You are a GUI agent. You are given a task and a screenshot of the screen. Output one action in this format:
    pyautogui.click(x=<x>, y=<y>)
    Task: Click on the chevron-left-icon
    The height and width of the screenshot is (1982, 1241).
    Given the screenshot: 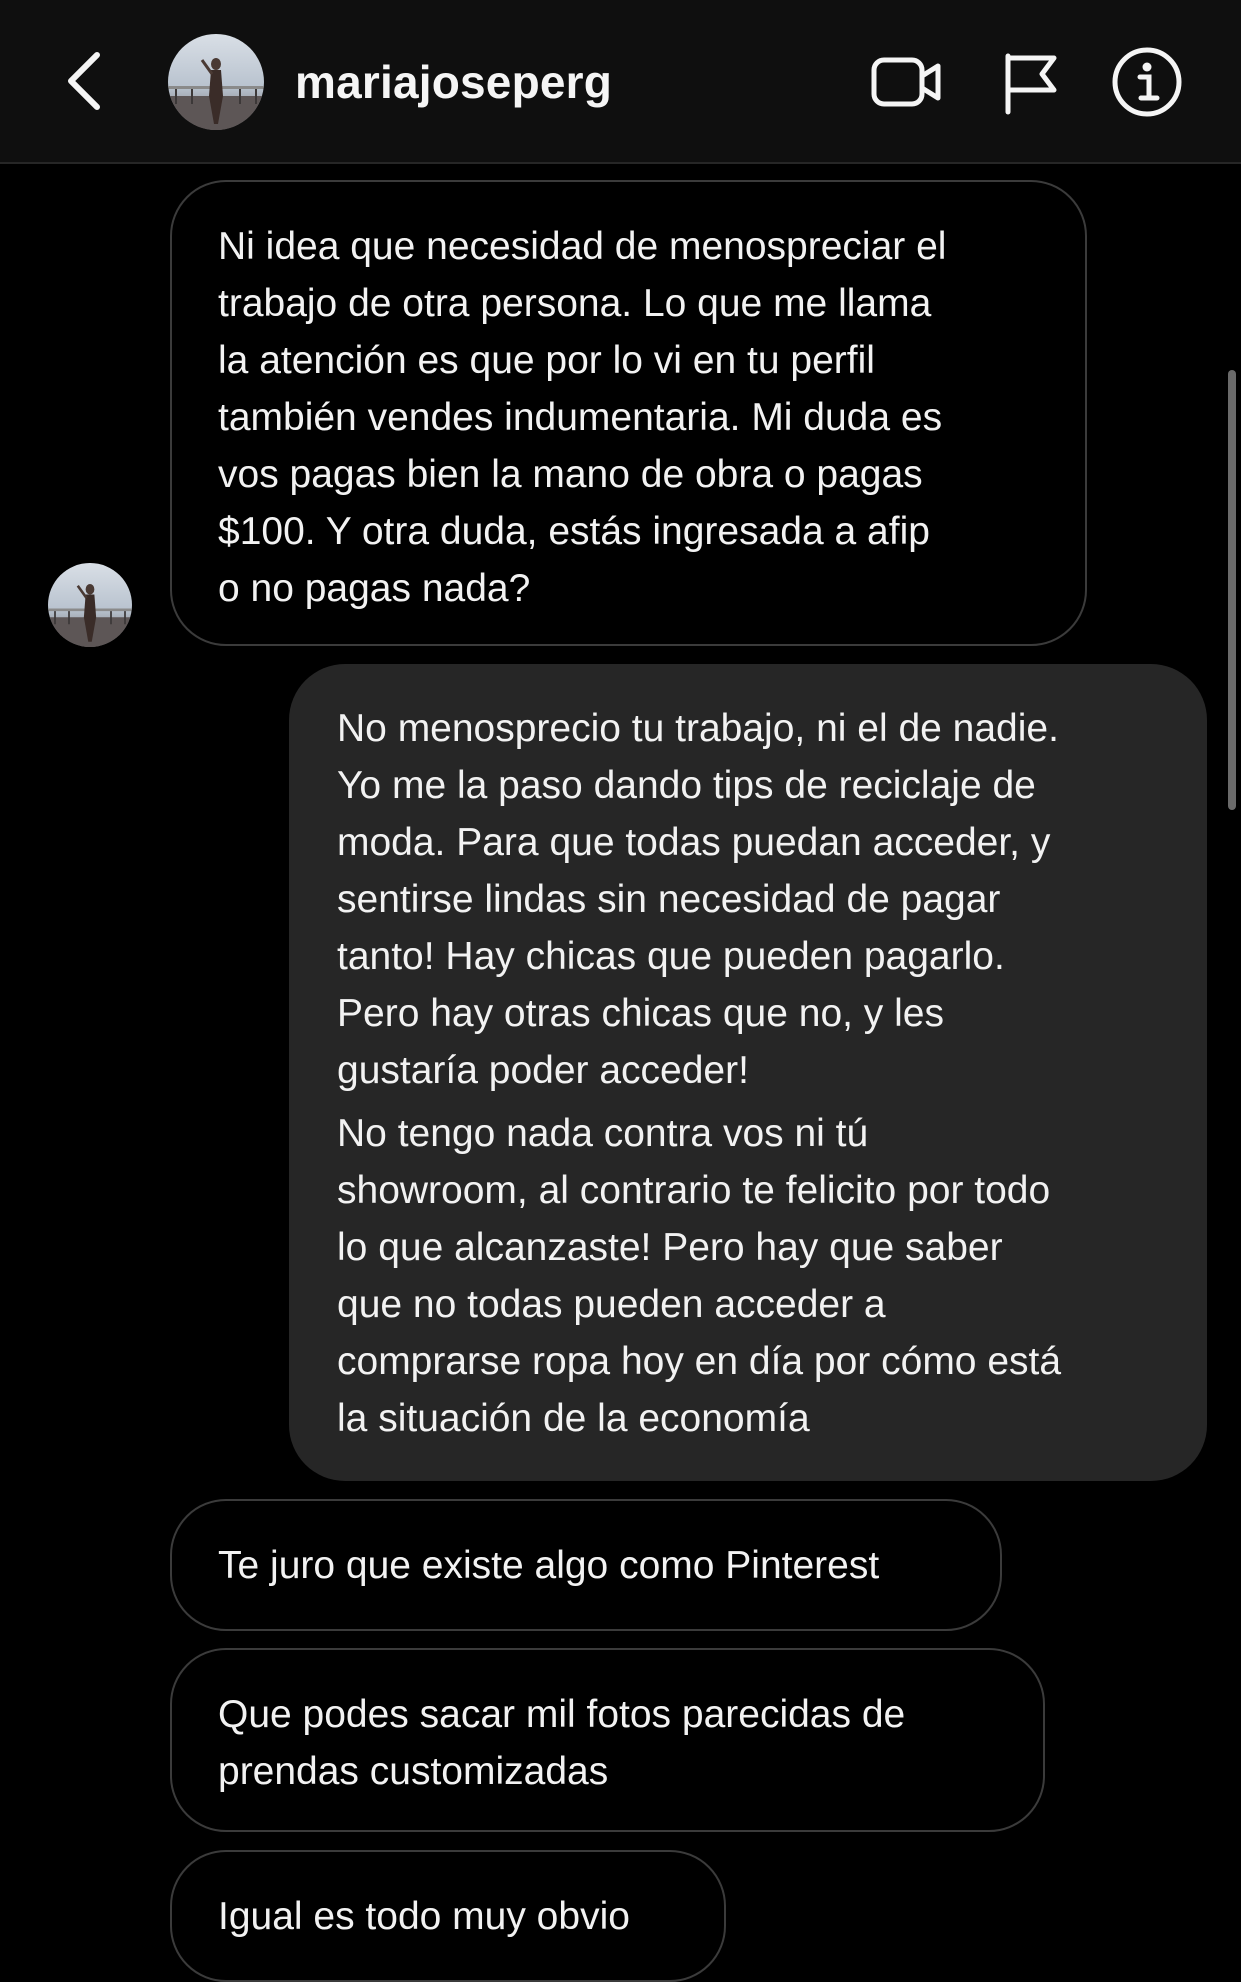 What is the action you would take?
    pyautogui.click(x=85, y=81)
    